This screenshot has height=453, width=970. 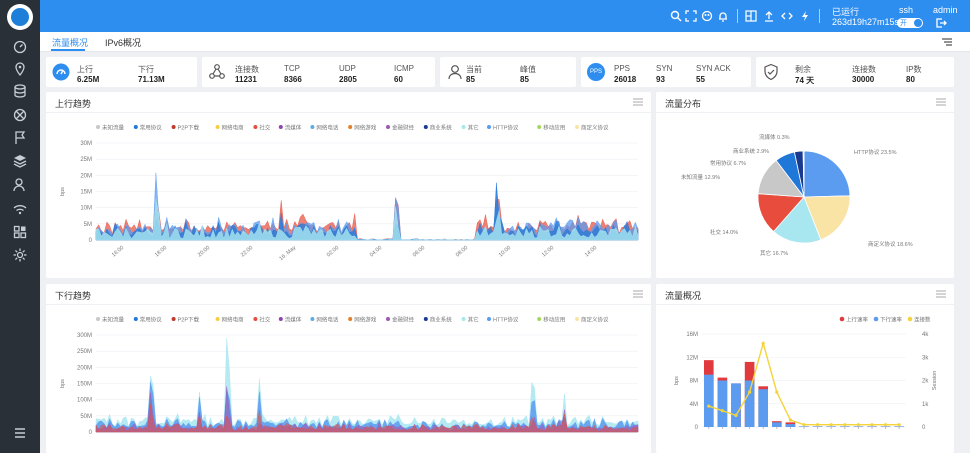 I want to click on y-tick-label: 25M, so click(x=86, y=160).